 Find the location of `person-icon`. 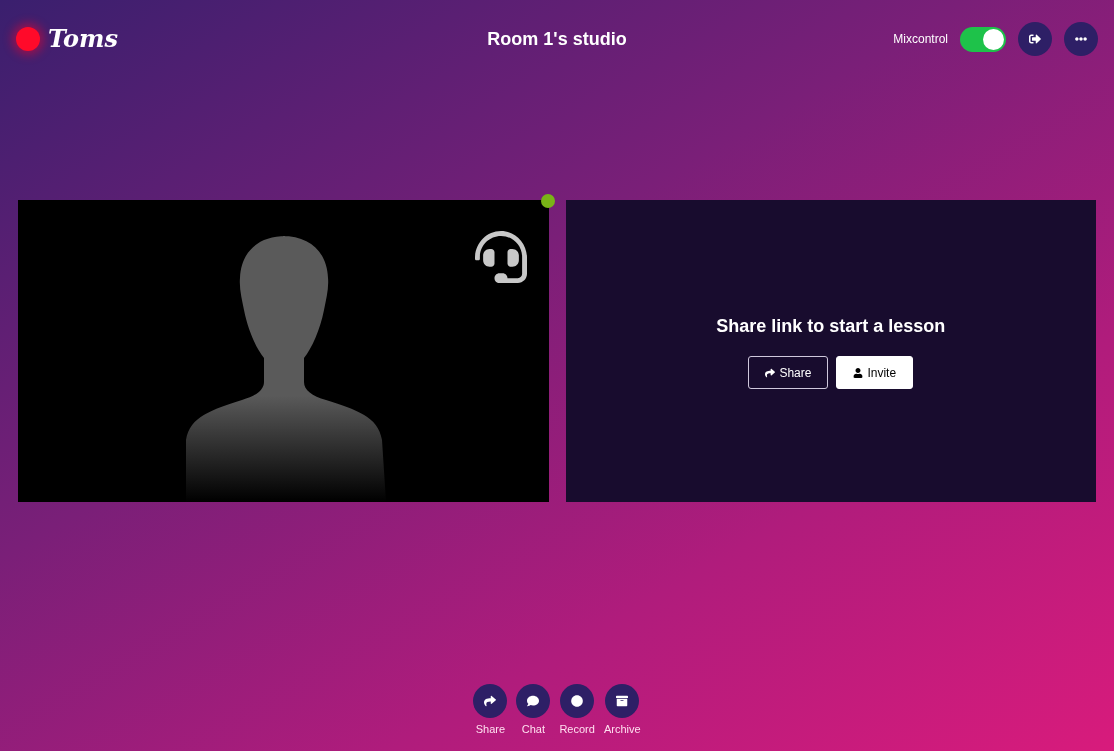

person-icon is located at coordinates (858, 372).